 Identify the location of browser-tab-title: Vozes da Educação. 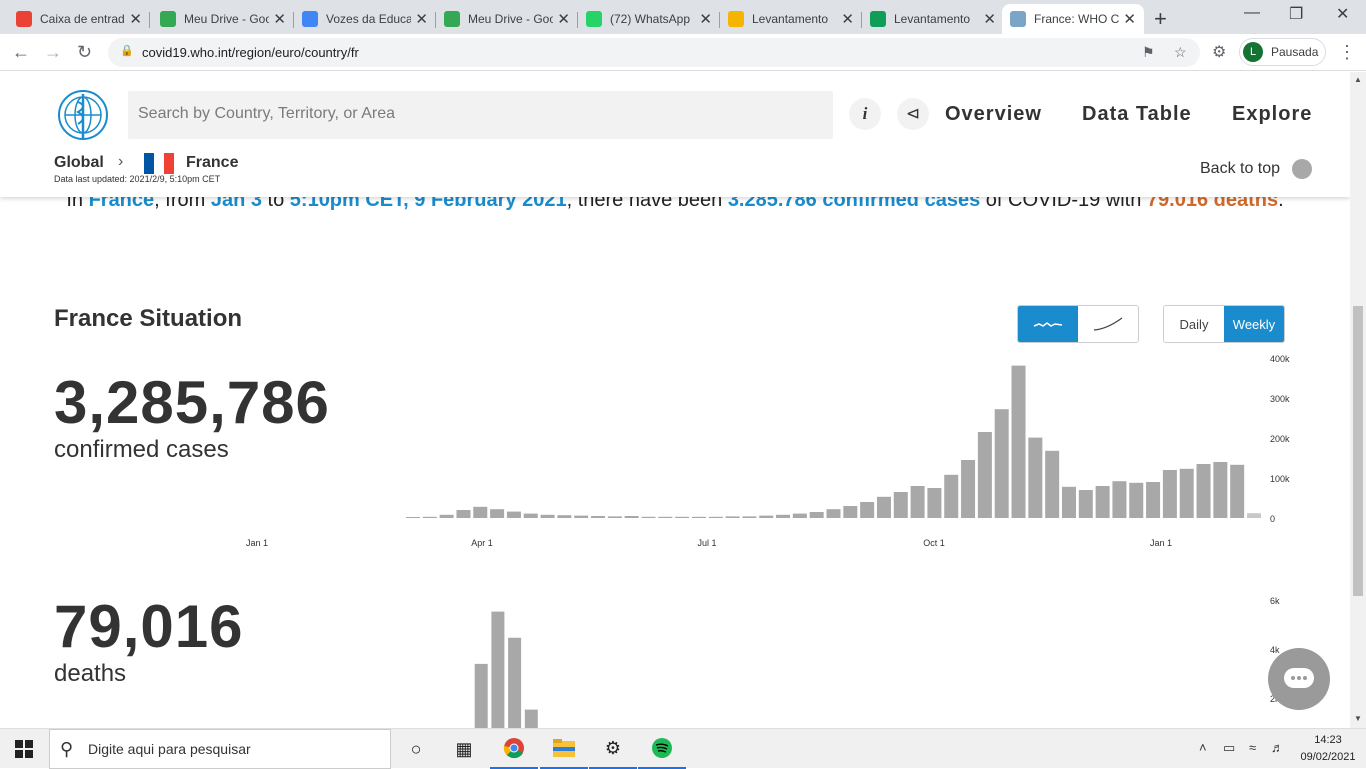
(369, 19).